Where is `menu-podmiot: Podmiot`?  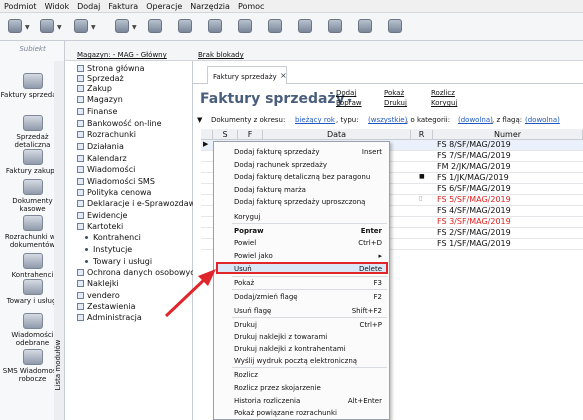 menu-podmiot: Podmiot is located at coordinates (20, 5).